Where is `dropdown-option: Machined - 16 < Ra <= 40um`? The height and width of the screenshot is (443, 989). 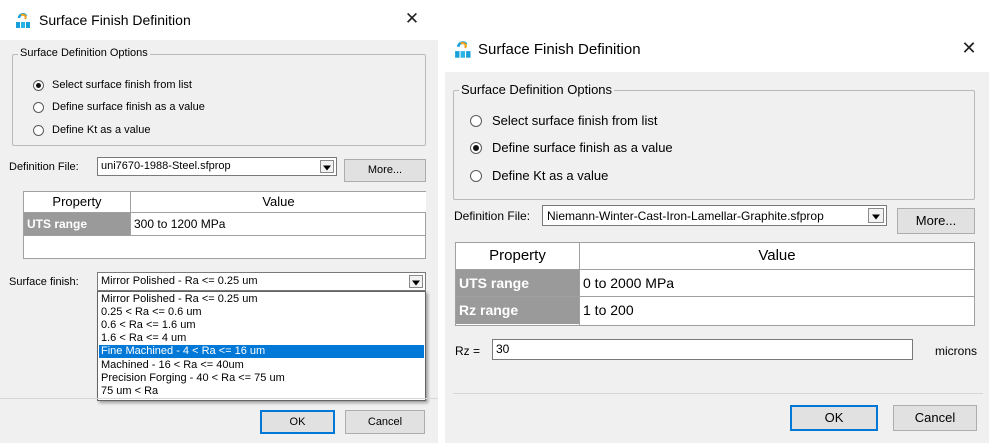
dropdown-option: Machined - 16 < Ra <= 40um is located at coordinates (261, 365).